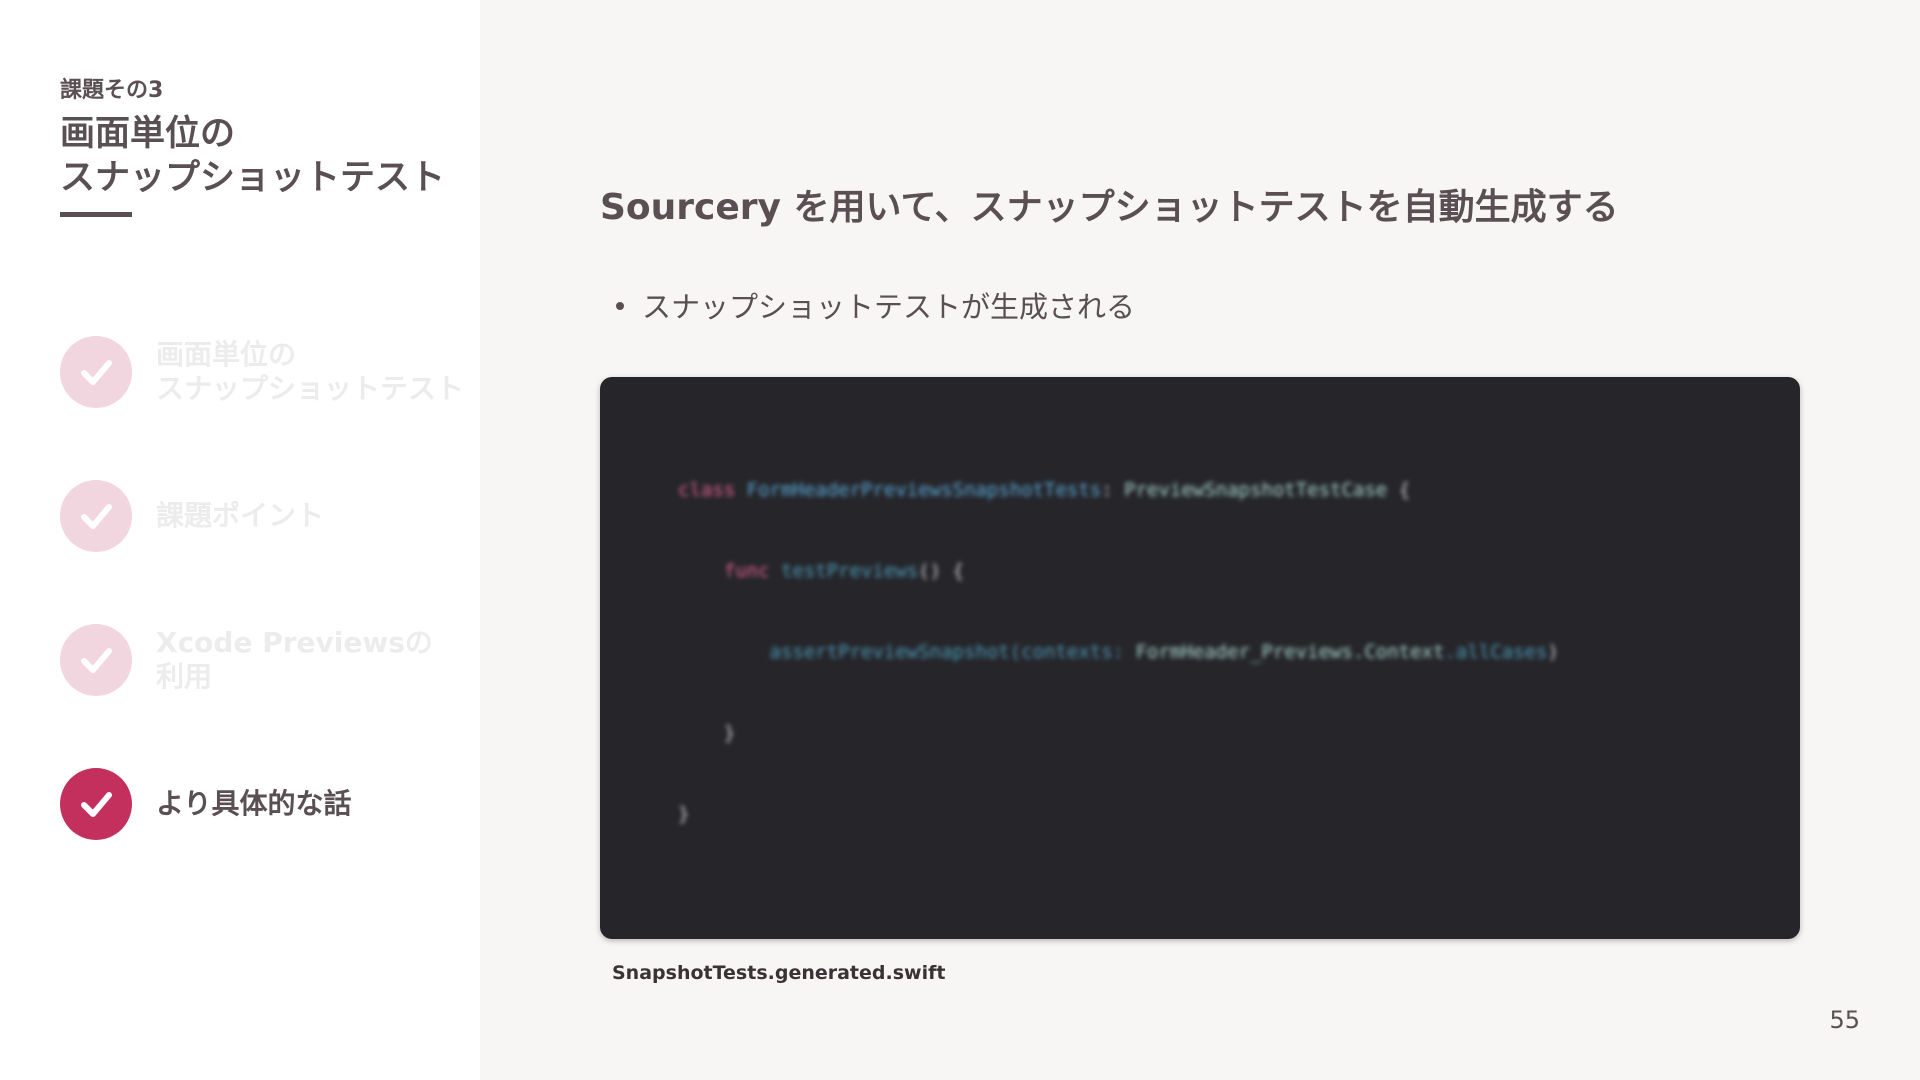  Describe the element at coordinates (1290, 652) in the screenshot. I see `code-token: FormHeader_Previews.Context` at that location.